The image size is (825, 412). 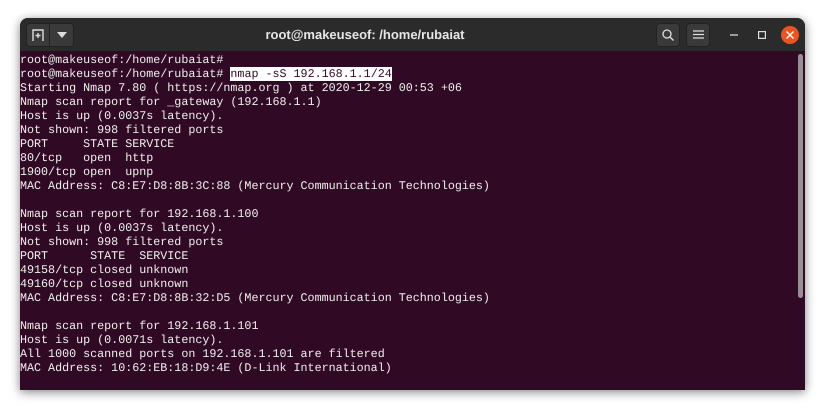 I want to click on menu-button, so click(x=698, y=34).